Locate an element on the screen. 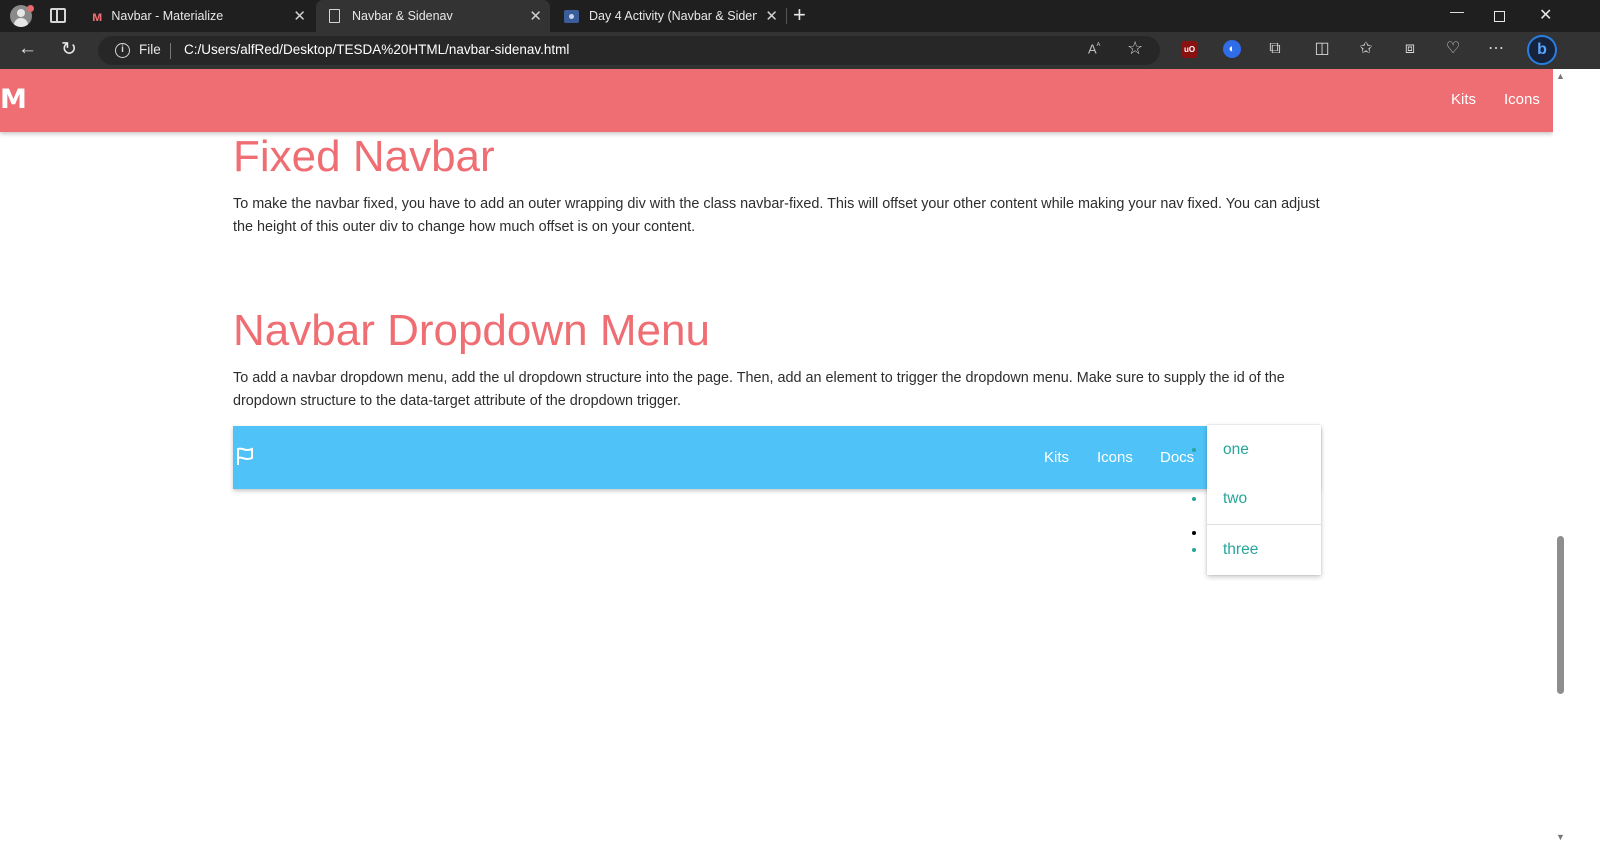 Image resolution: width=1600 pixels, height=860 pixels. tab-actions-icon is located at coordinates (58, 15).